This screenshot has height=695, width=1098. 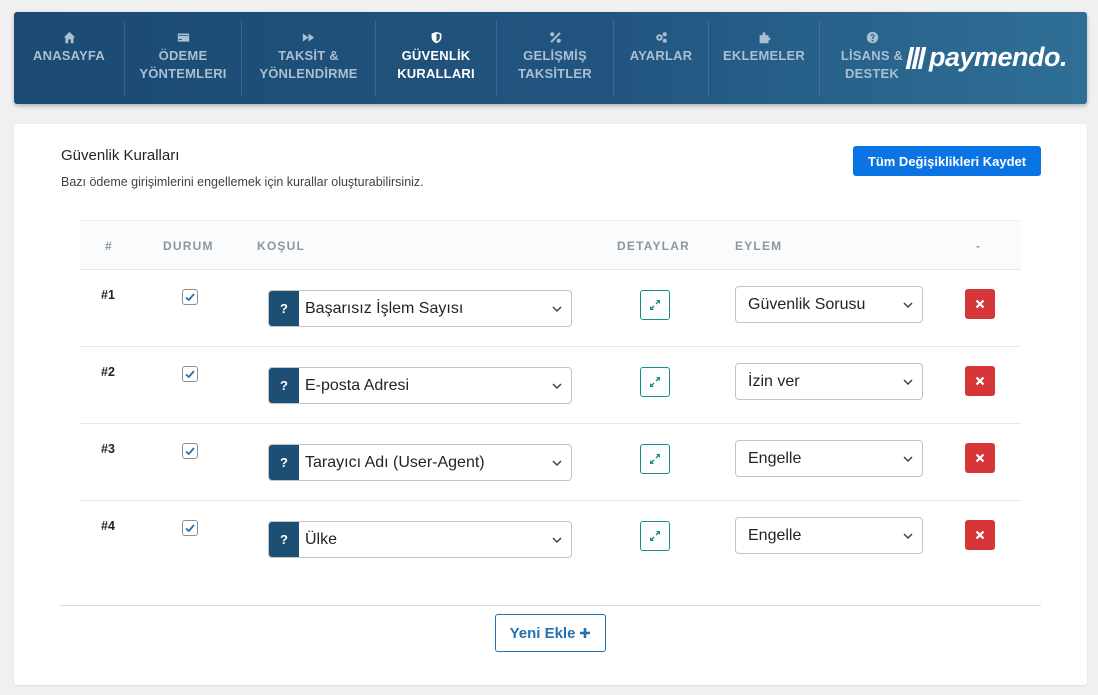 I want to click on condition-select: ? E-posta Adresi, so click(x=420, y=385).